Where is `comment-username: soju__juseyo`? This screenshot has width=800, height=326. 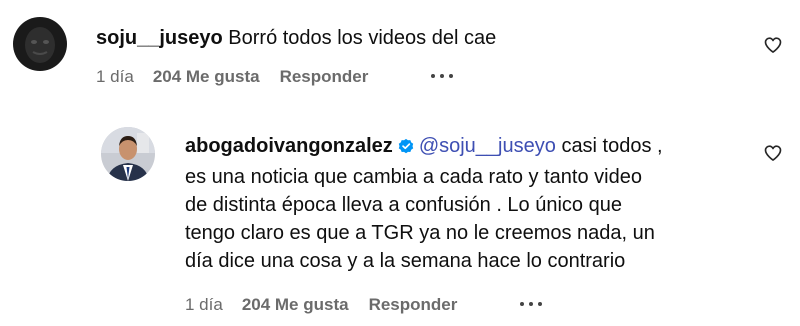
comment-username: soju__juseyo is located at coordinates (159, 38).